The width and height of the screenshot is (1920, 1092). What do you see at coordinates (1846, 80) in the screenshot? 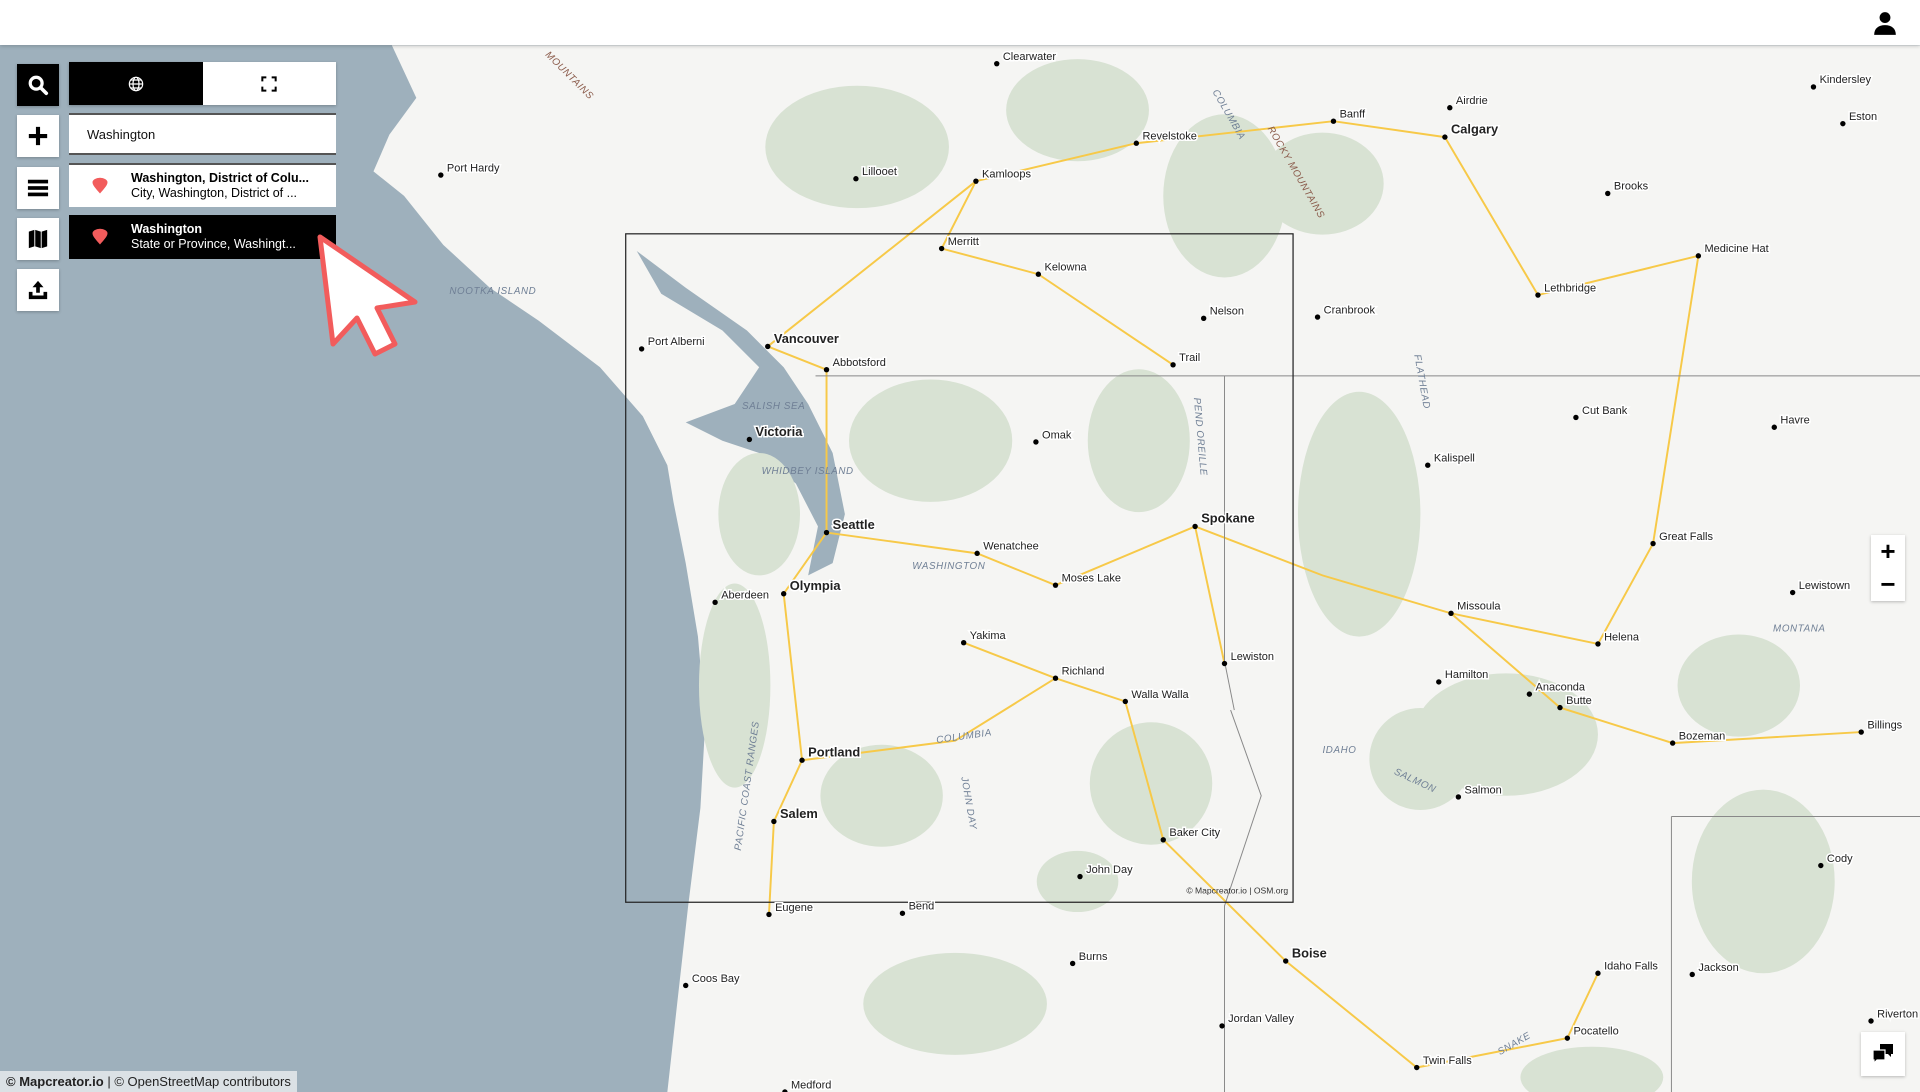
I see `city-label: Kindersley` at bounding box center [1846, 80].